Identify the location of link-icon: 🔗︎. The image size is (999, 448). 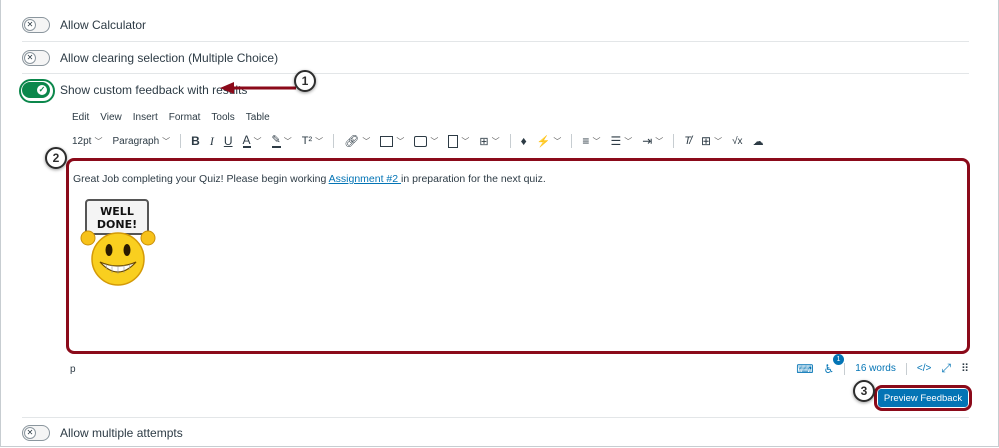
(352, 141).